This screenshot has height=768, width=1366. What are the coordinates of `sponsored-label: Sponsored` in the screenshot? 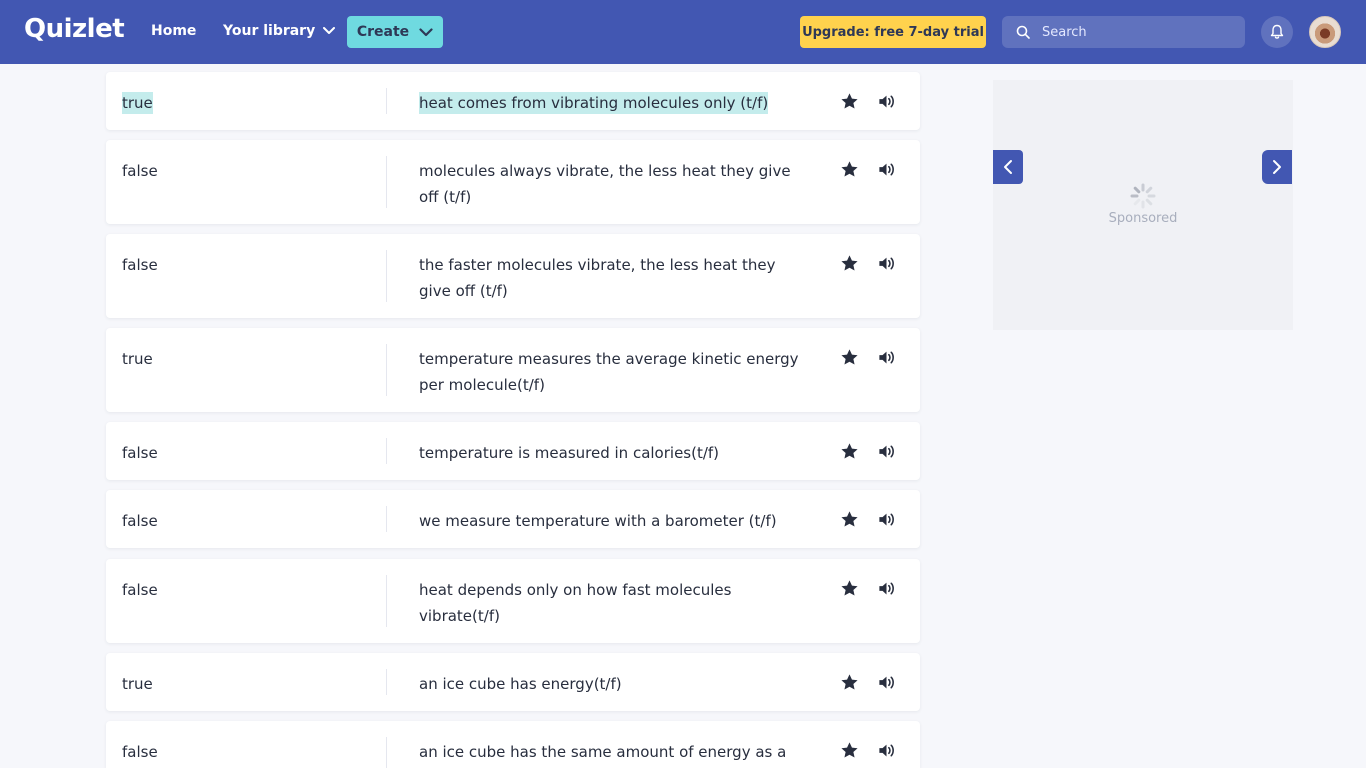 It's located at (1143, 218).